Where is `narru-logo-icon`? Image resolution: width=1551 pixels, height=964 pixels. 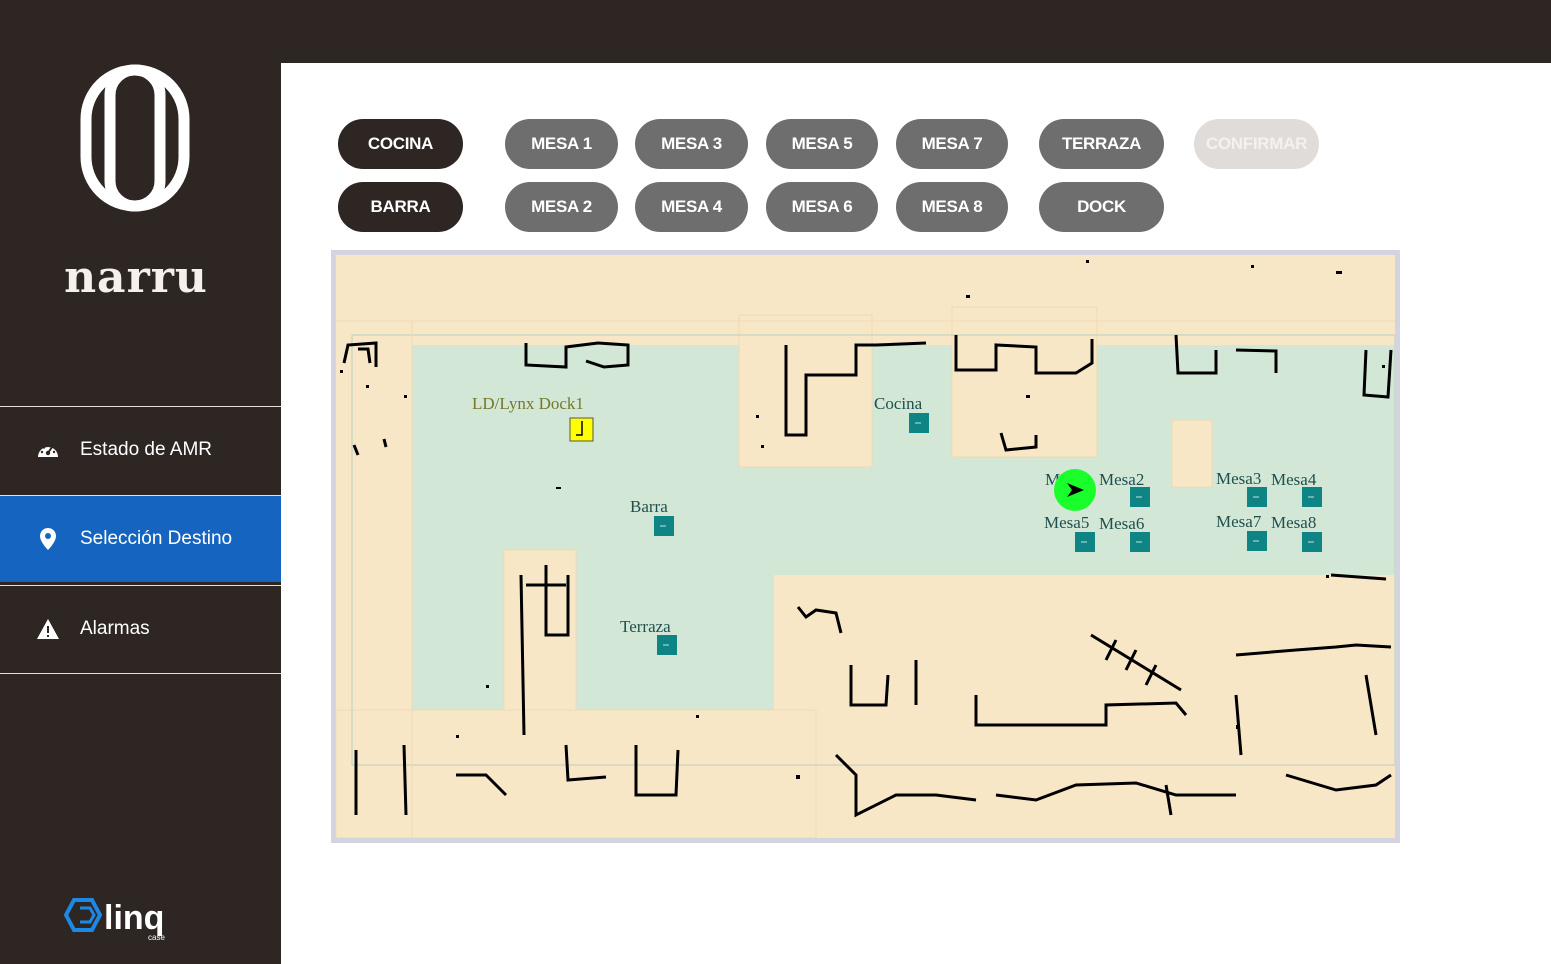 narru-logo-icon is located at coordinates (135, 138).